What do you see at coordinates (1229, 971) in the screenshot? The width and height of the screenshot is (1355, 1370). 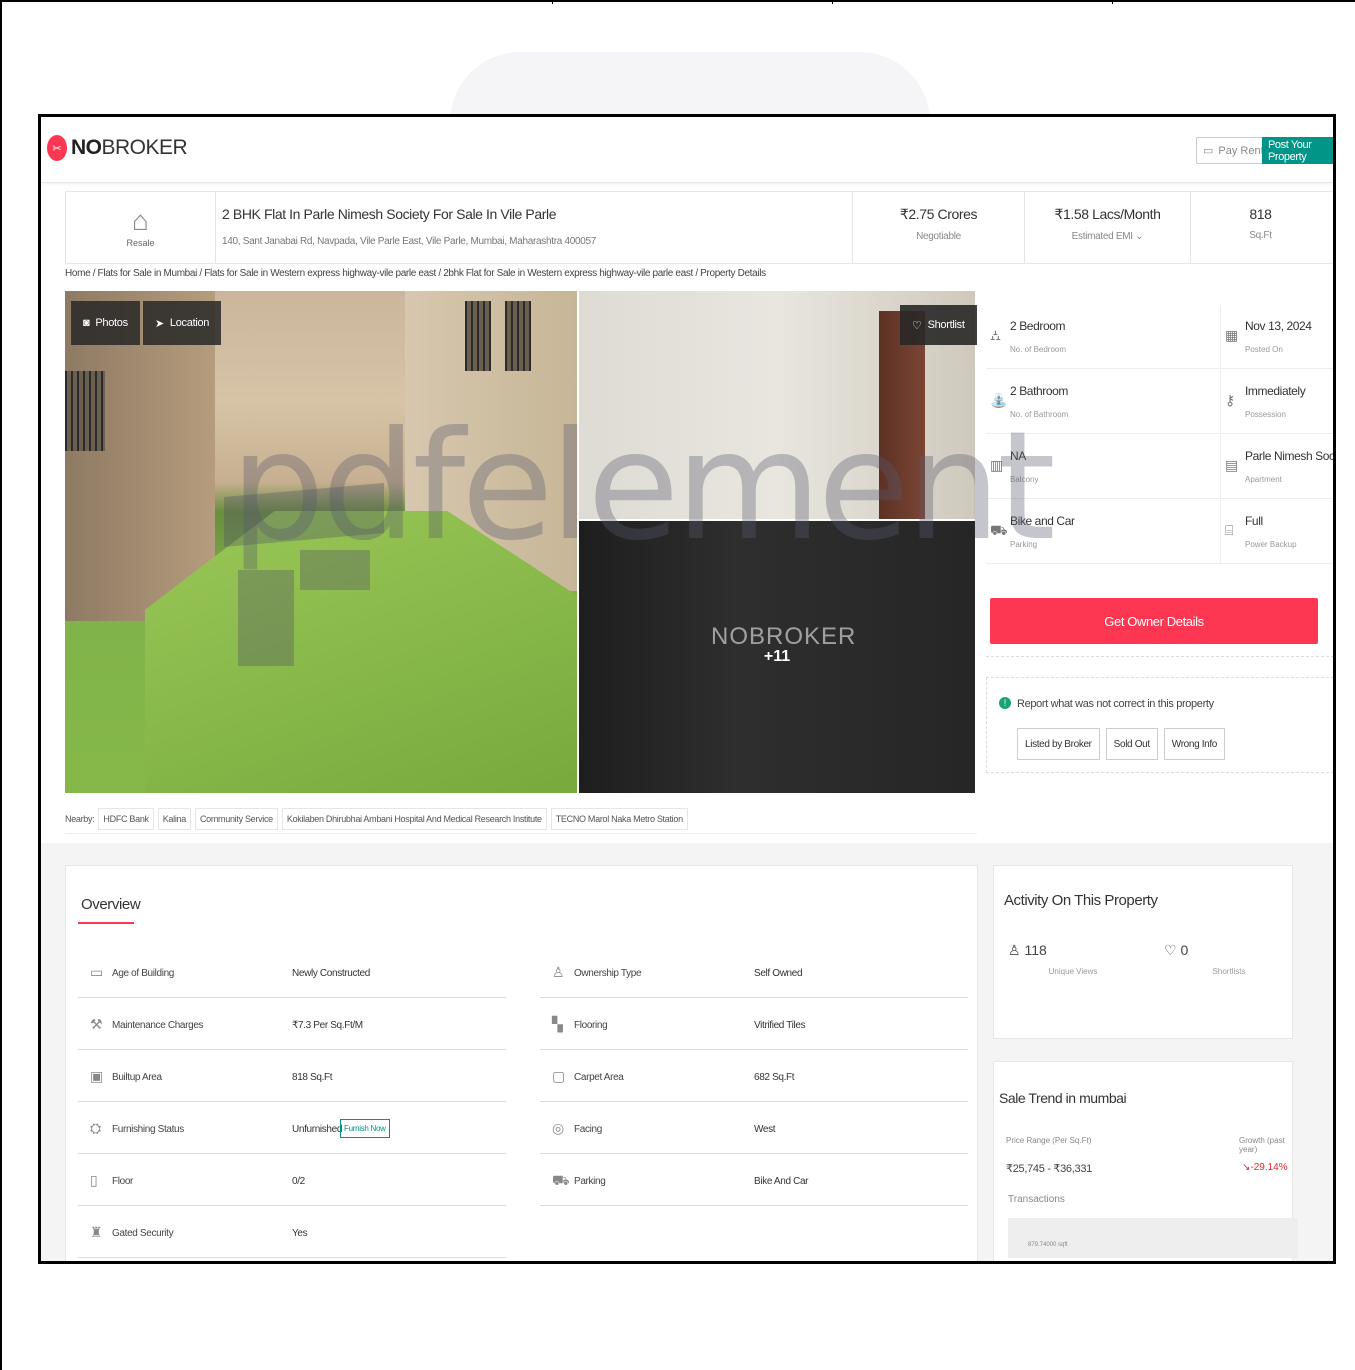 I see `shortlists-label: Shortlists` at bounding box center [1229, 971].